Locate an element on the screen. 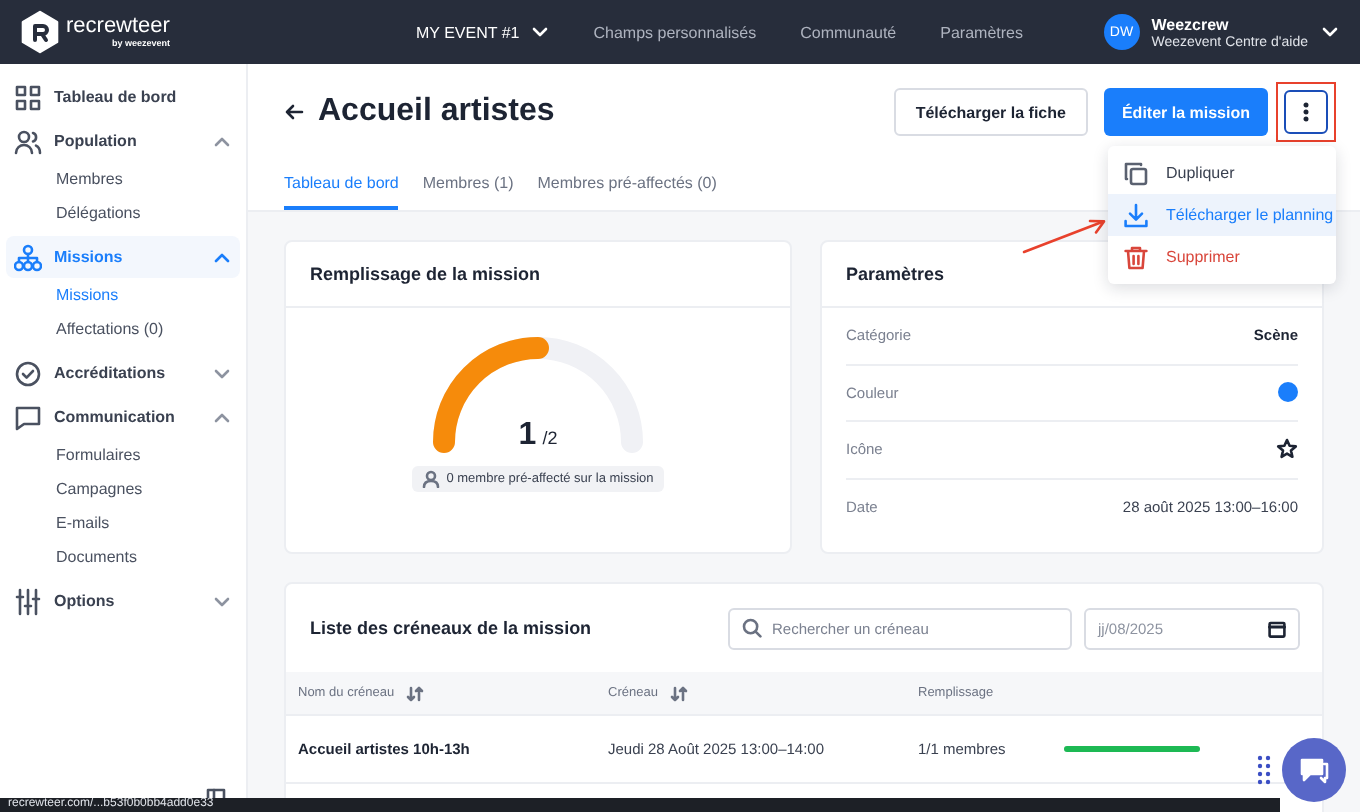  card-title: Paramètres is located at coordinates (895, 274).